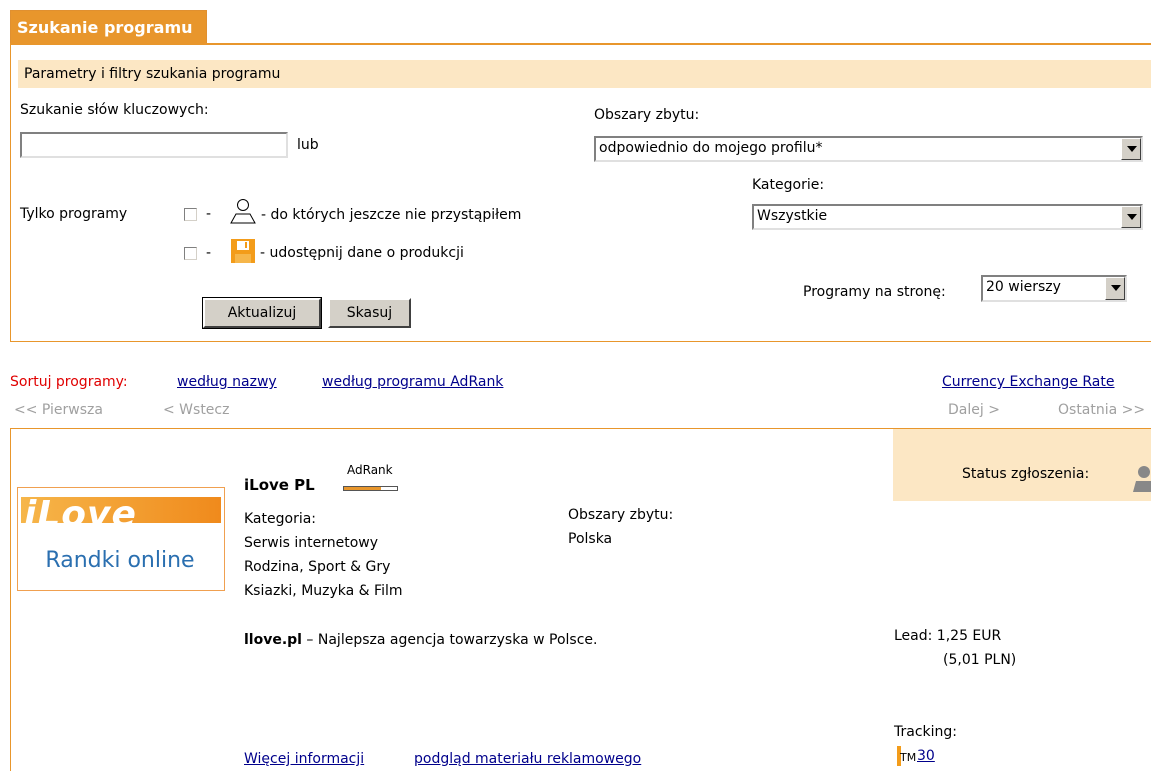 This screenshot has width=1151, height=771. What do you see at coordinates (58, 410) in the screenshot?
I see `pager-first: << Pierwsza` at bounding box center [58, 410].